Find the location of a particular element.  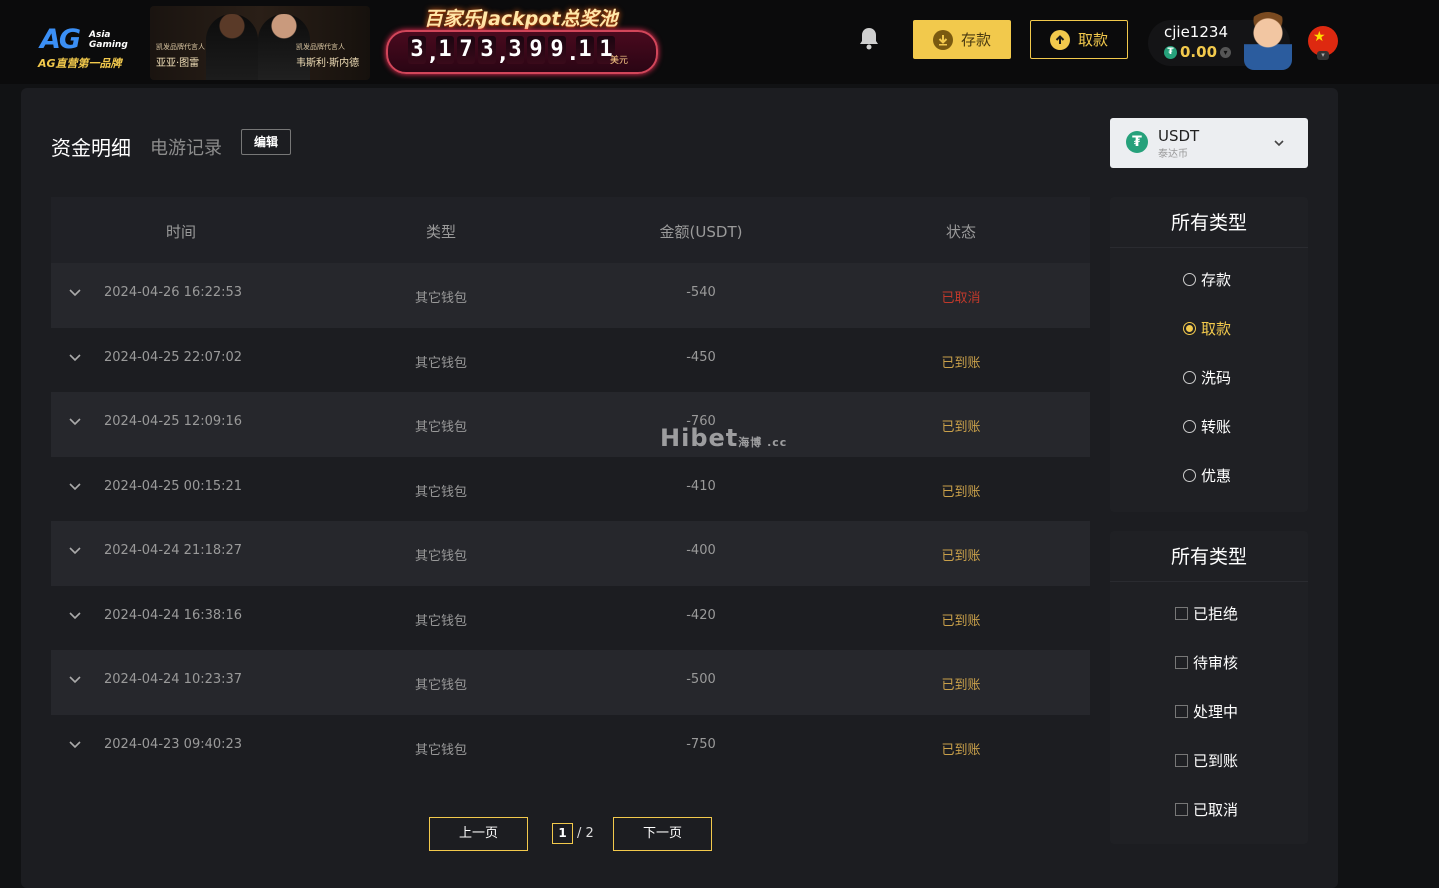

table-row: 2024-04-23 09:40:23 其它钱包 -750 已到账 is located at coordinates (570, 747).